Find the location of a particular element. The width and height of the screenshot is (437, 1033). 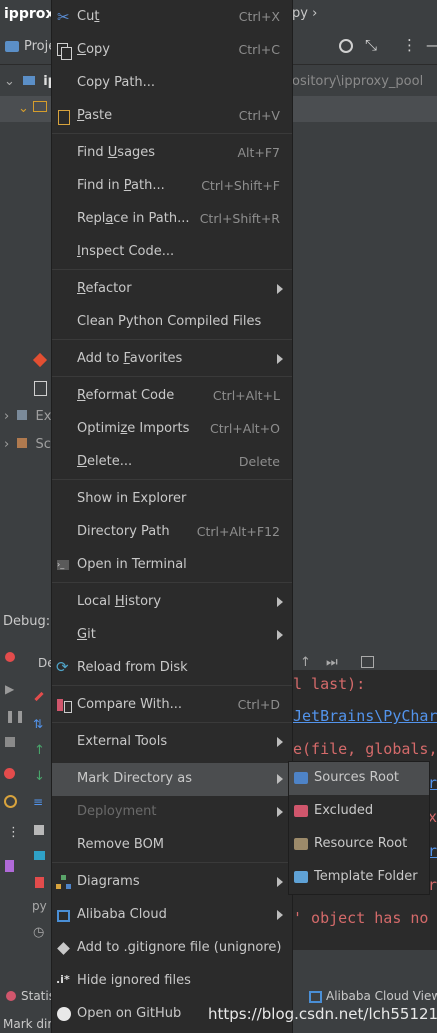

submenu-item-template-folder: Template Folder is located at coordinates (359, 877).